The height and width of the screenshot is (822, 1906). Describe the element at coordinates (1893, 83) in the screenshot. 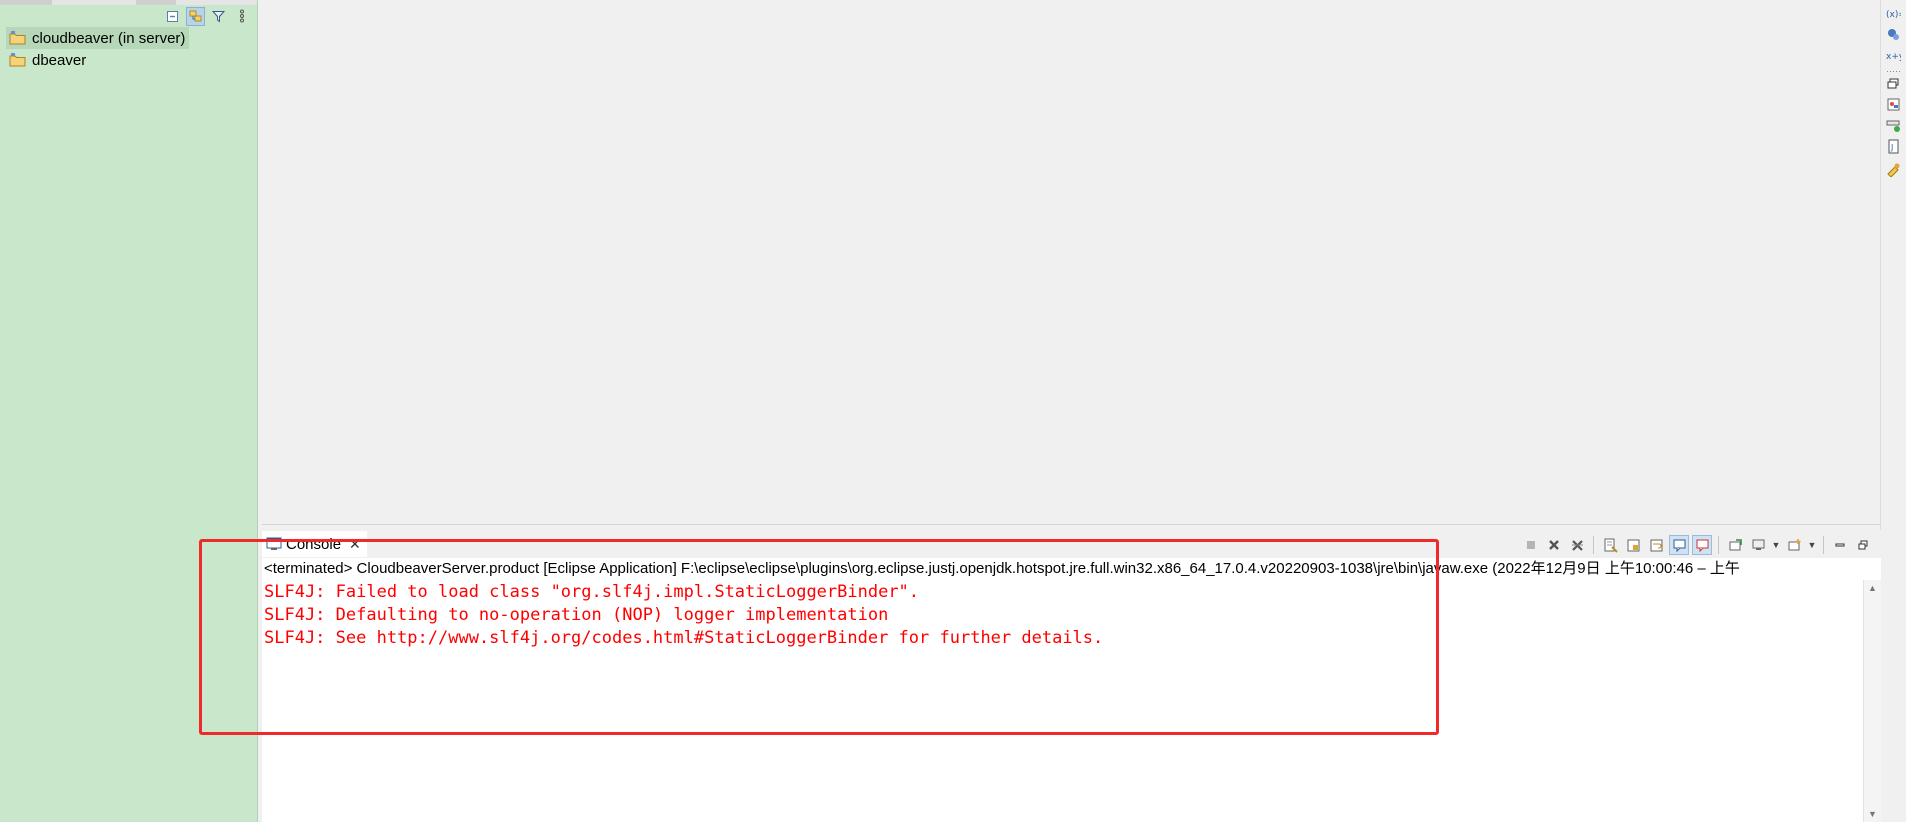

I see `restore-icon` at that location.